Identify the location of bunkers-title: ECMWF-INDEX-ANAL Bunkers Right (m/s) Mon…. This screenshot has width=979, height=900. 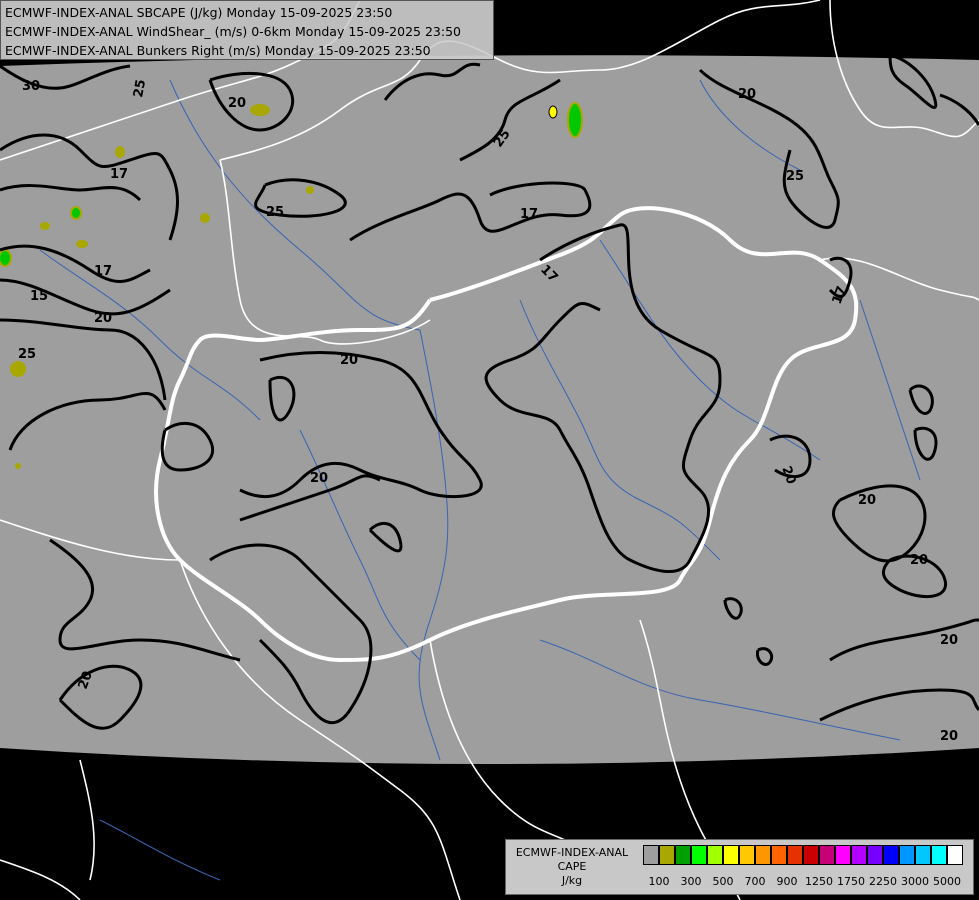
(218, 50).